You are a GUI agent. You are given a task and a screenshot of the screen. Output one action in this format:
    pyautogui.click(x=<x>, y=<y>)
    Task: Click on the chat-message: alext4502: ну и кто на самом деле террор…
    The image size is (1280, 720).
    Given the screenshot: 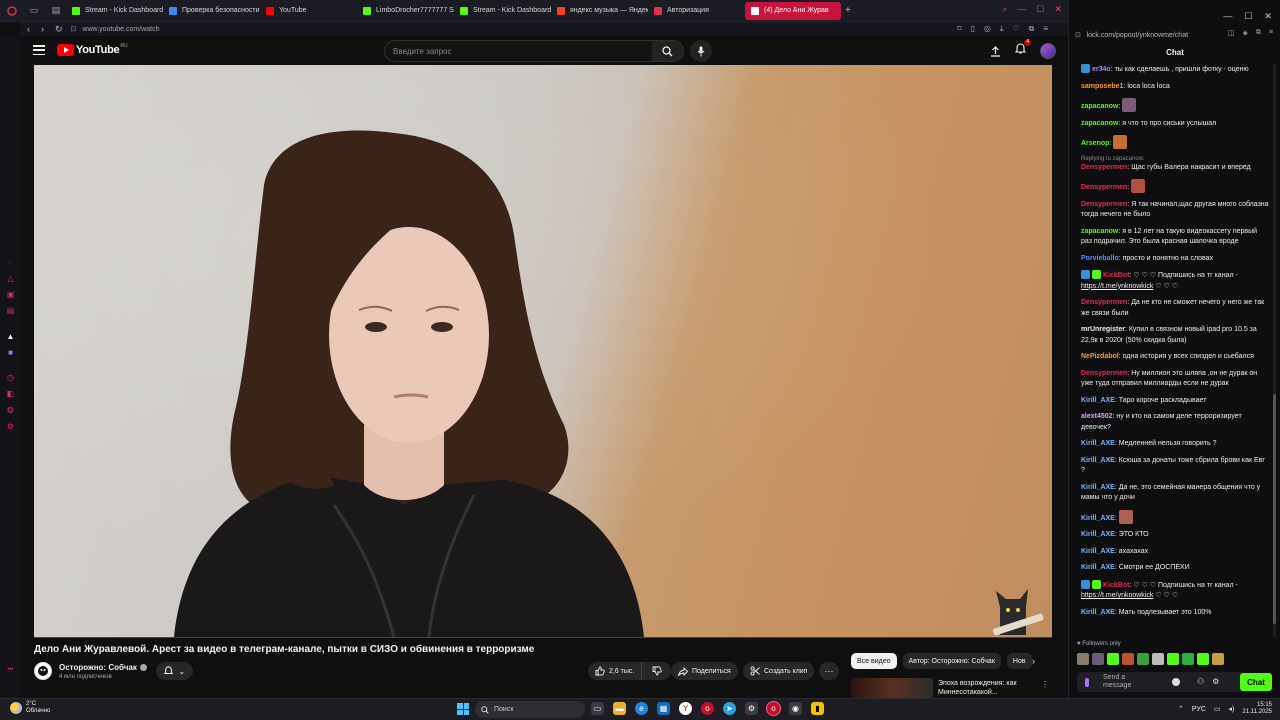 What is the action you would take?
    pyautogui.click(x=1175, y=422)
    